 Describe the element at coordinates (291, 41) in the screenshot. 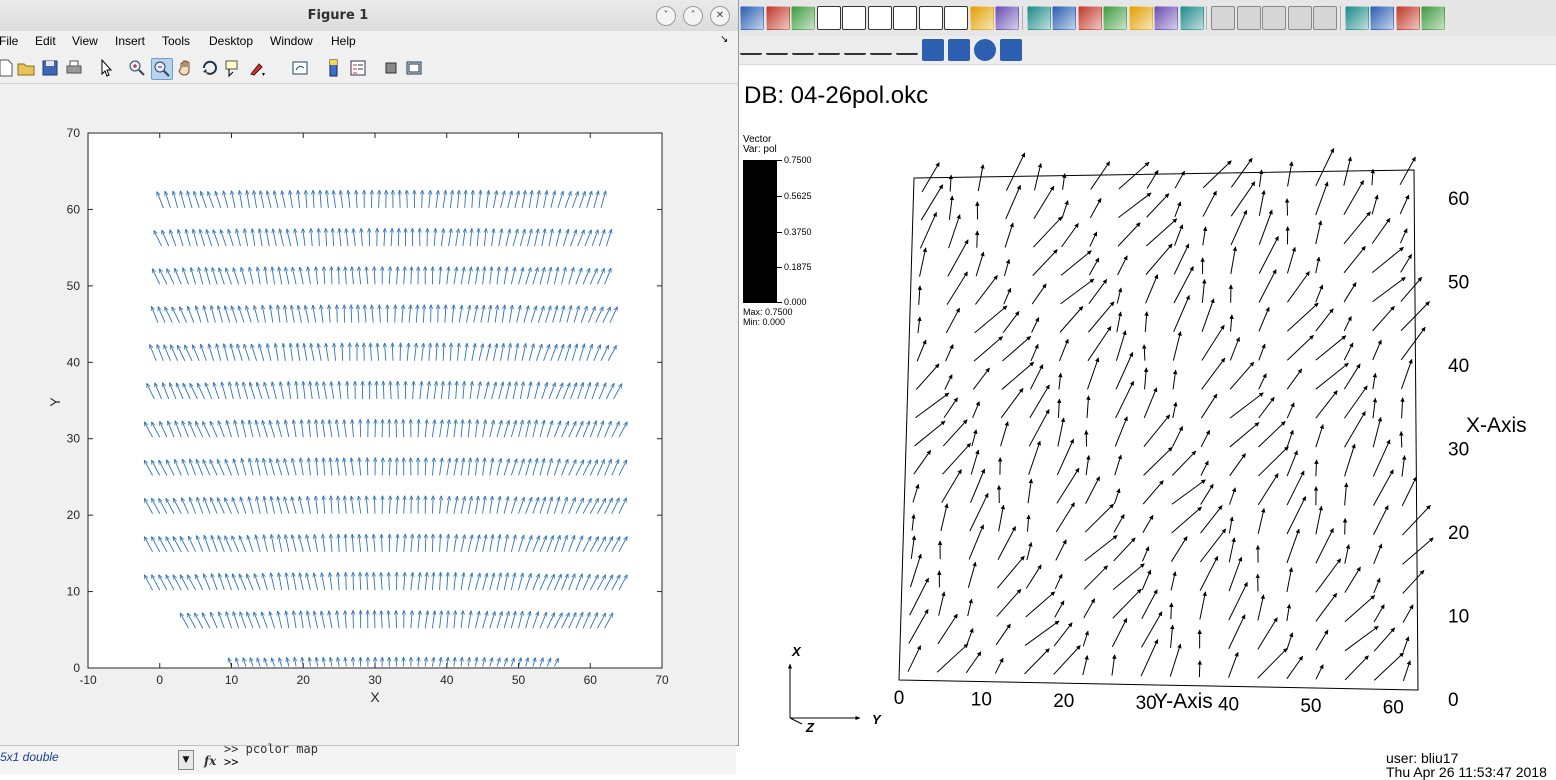

I see `menu-window: Window` at that location.